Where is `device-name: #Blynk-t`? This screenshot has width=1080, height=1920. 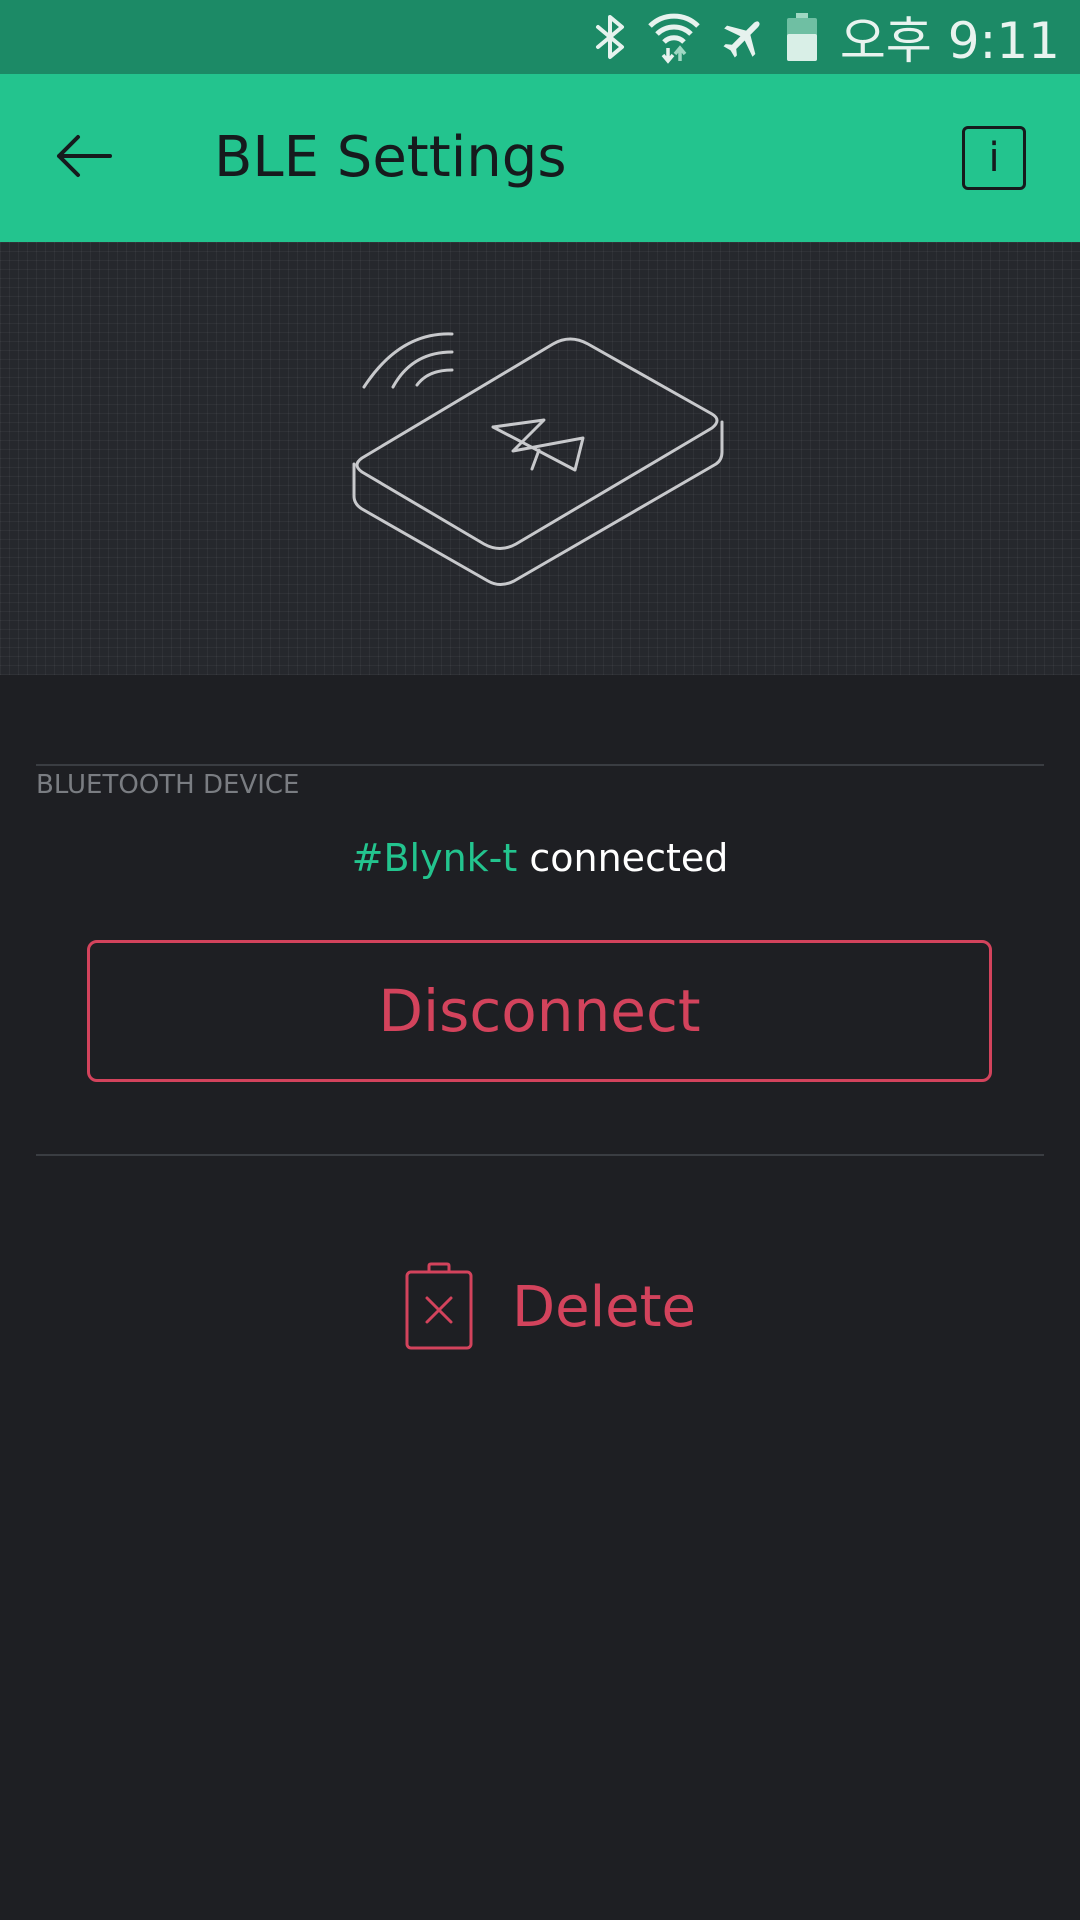 device-name: #Blynk-t is located at coordinates (434, 858).